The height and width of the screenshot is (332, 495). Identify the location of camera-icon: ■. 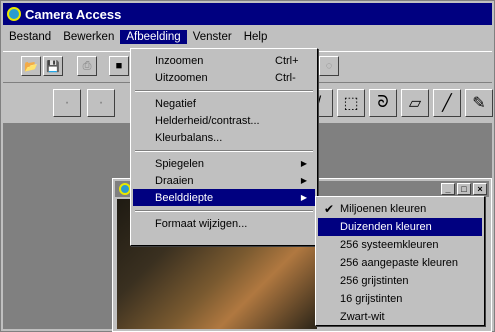
(119, 66).